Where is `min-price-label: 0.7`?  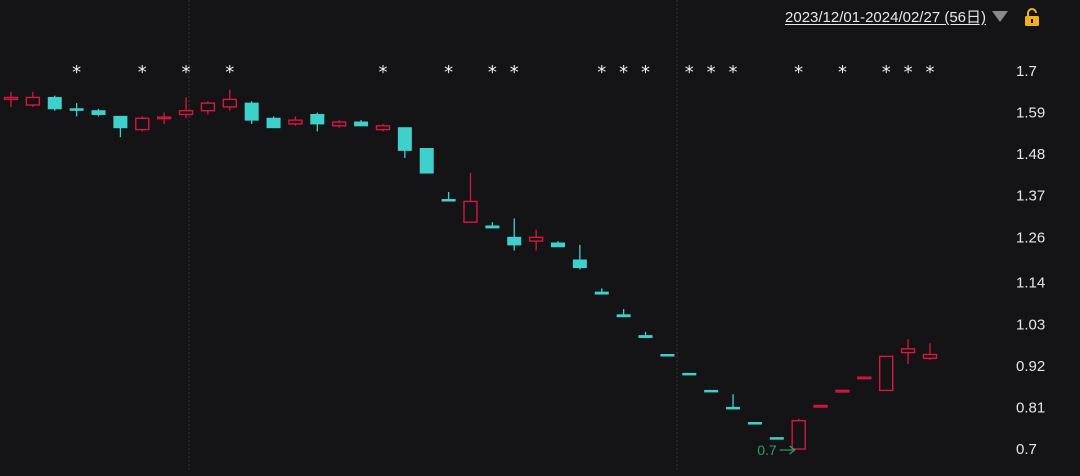 min-price-label: 0.7 is located at coordinates (767, 450).